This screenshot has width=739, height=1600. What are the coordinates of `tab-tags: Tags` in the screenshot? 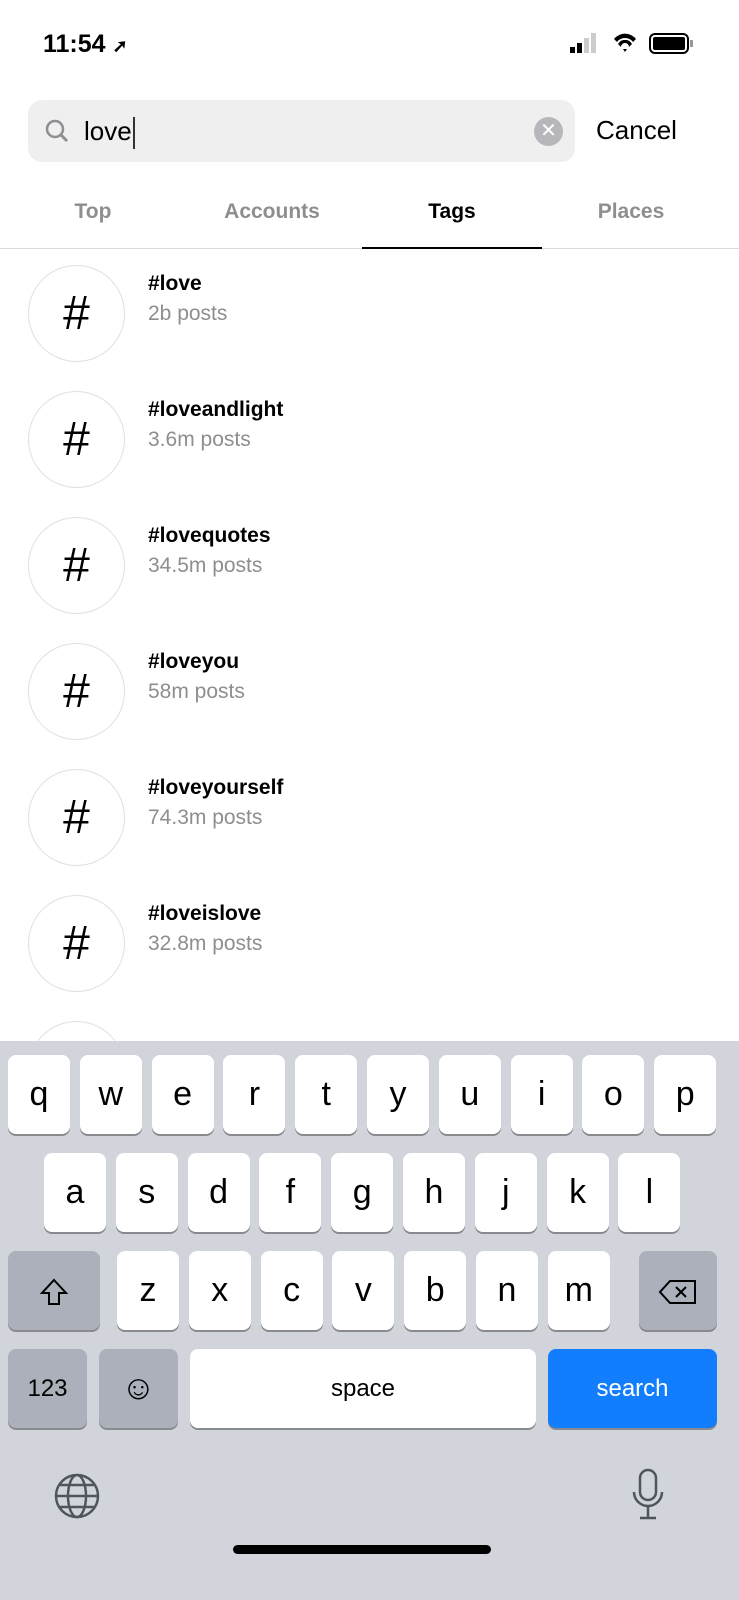 It's located at (452, 212).